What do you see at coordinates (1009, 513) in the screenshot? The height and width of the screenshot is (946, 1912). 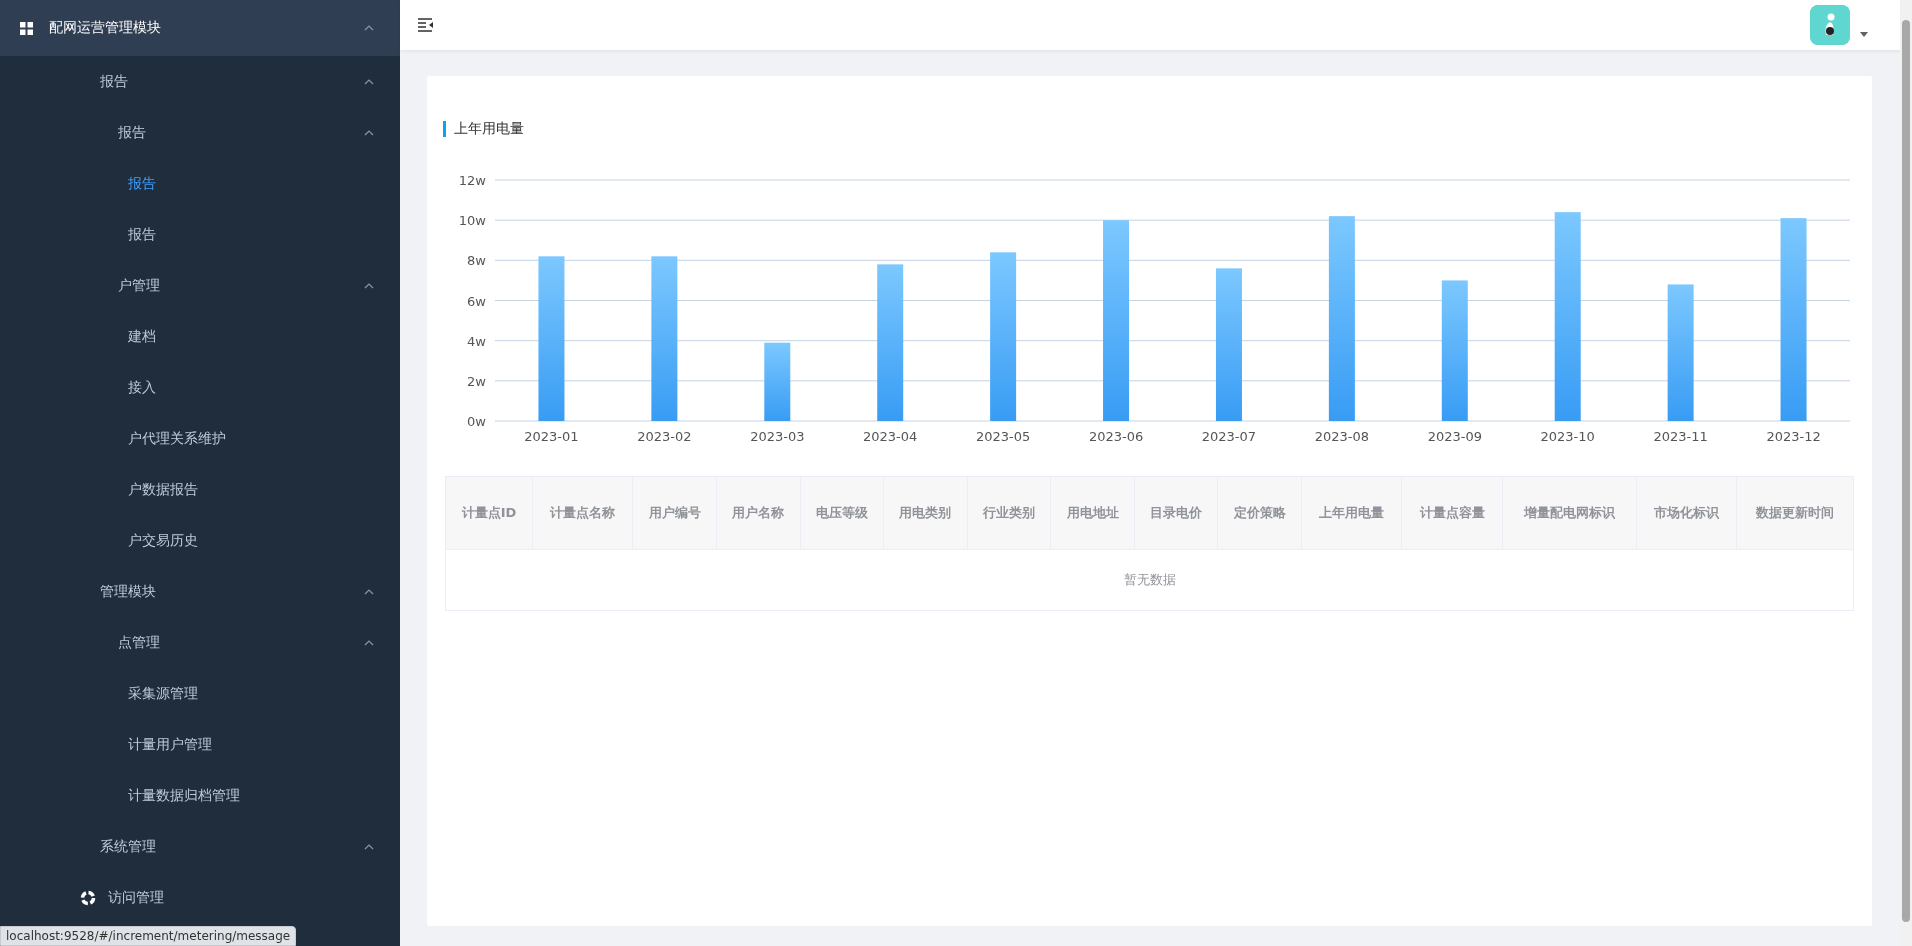 I see `column-header: 行业类别` at bounding box center [1009, 513].